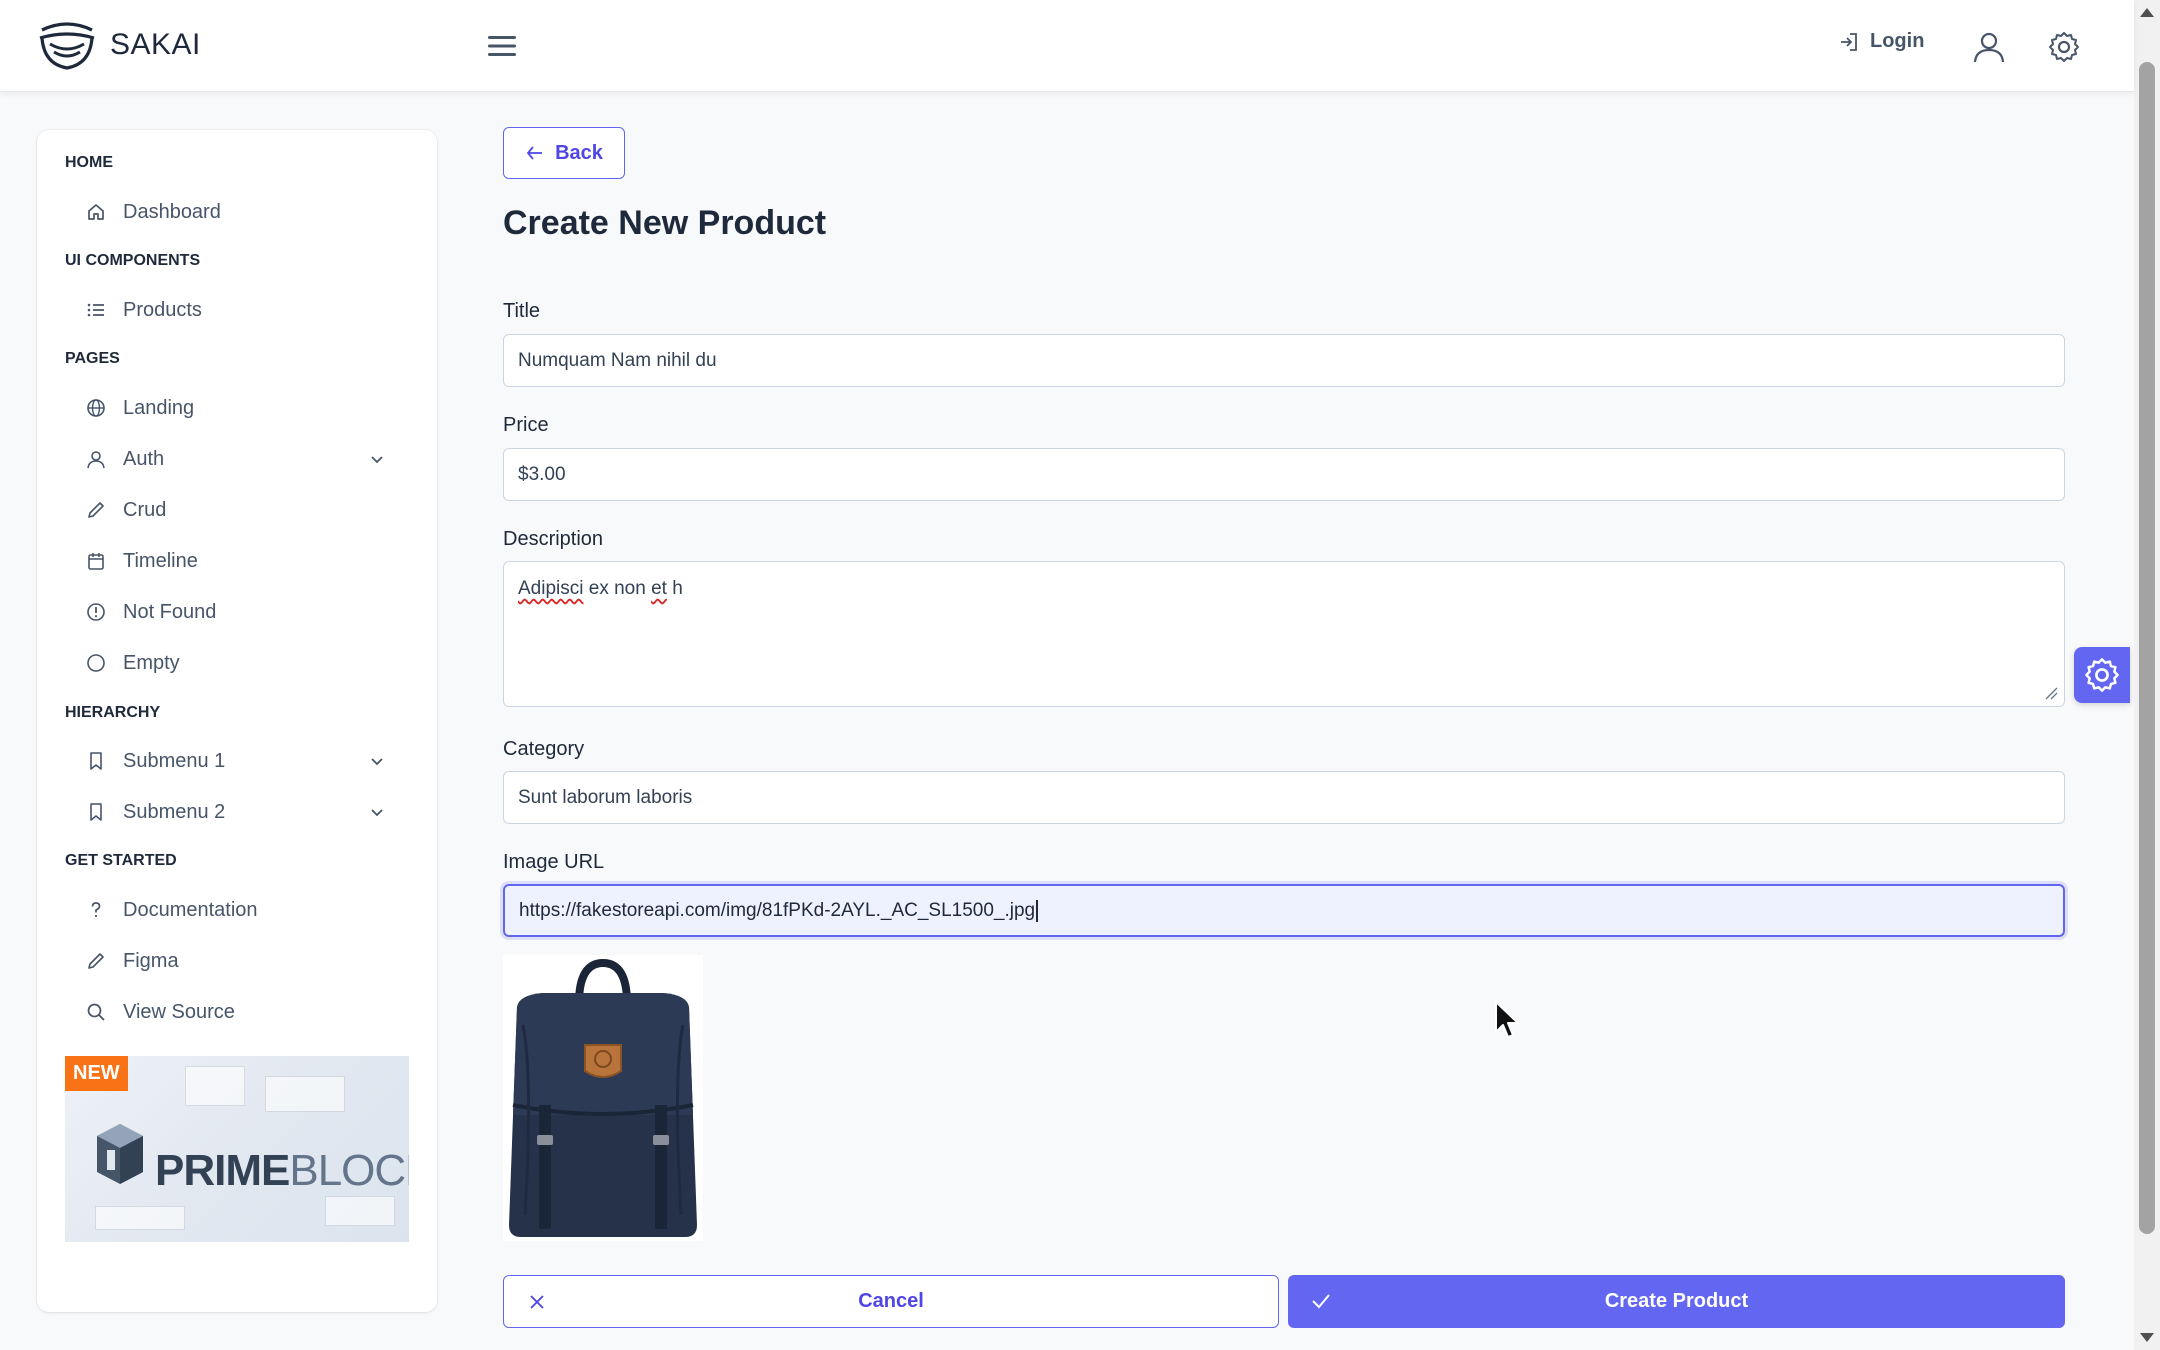 The width and height of the screenshot is (2160, 1350). Describe the element at coordinates (554, 862) in the screenshot. I see `image-url-label: Image URL` at that location.